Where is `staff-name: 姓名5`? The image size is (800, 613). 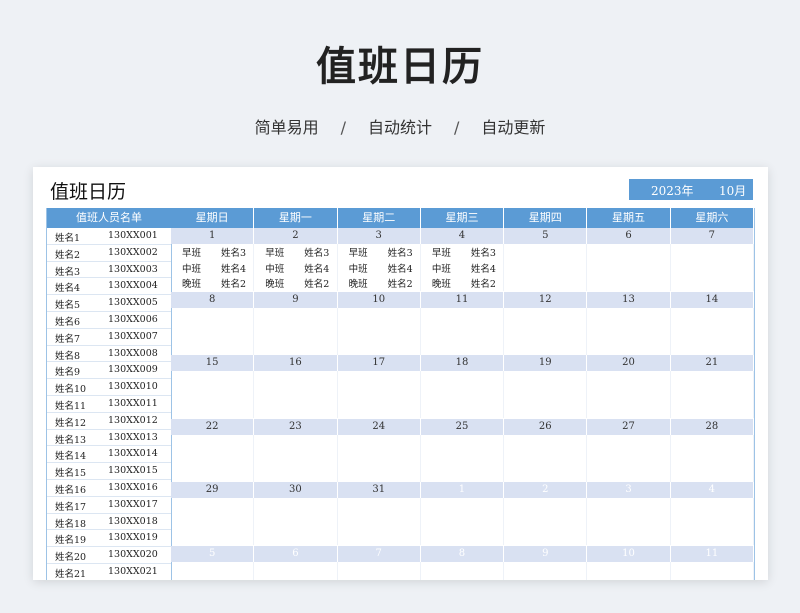 staff-name: 姓名5 is located at coordinates (68, 306).